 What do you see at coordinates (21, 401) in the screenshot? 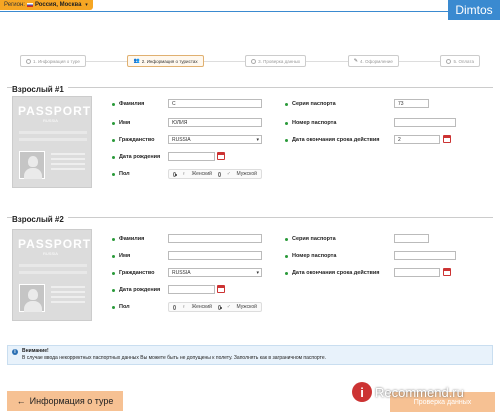
I see `arrow-left-icon: ←` at bounding box center [21, 401].